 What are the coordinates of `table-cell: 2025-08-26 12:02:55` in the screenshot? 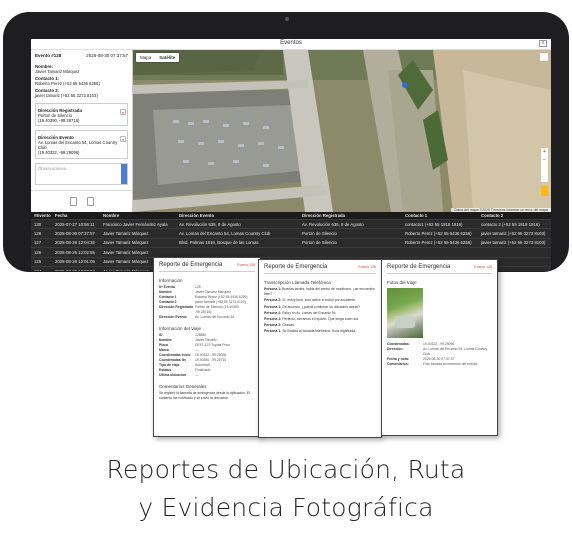 It's located at (75, 252).